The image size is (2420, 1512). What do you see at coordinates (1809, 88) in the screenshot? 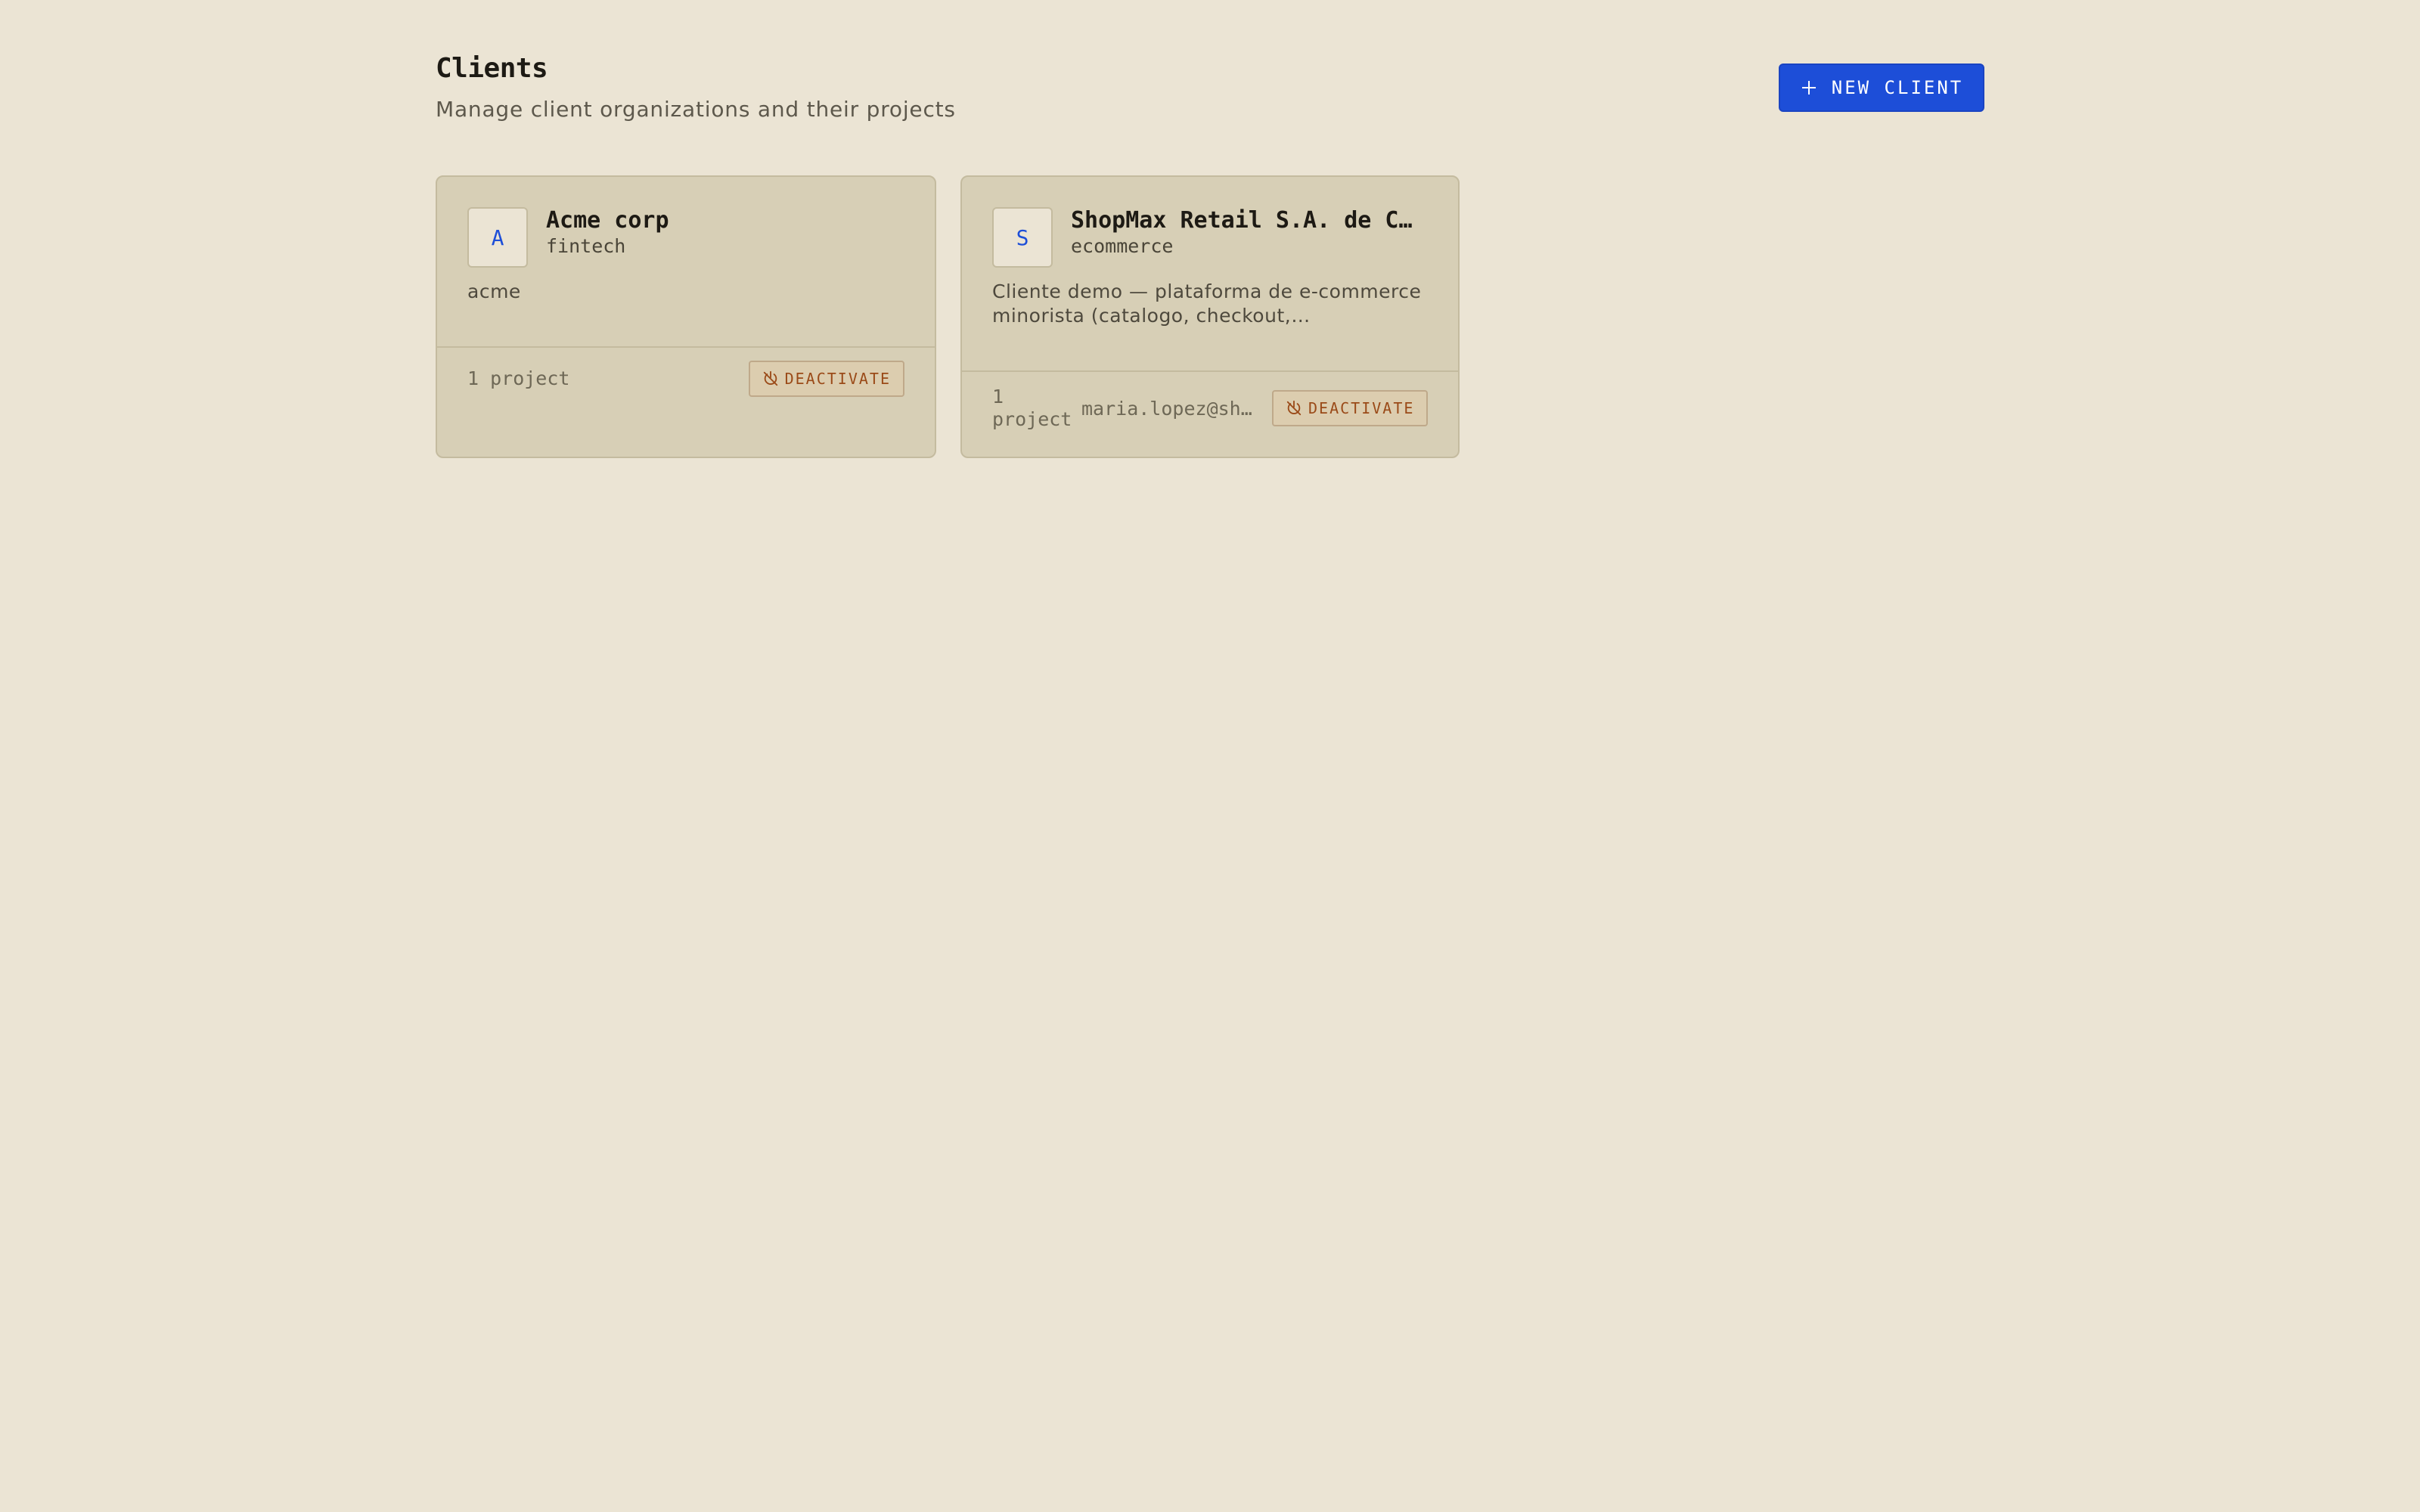
I see `plus-icon` at bounding box center [1809, 88].